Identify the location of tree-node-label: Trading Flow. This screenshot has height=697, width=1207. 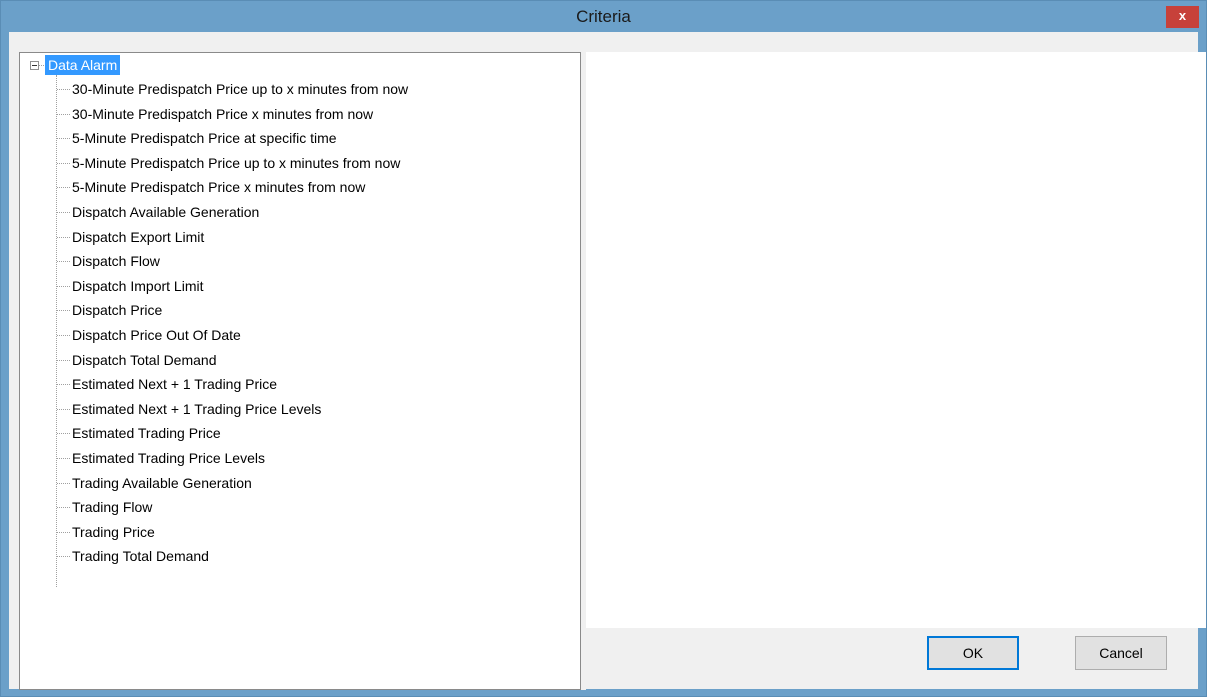
(112, 507).